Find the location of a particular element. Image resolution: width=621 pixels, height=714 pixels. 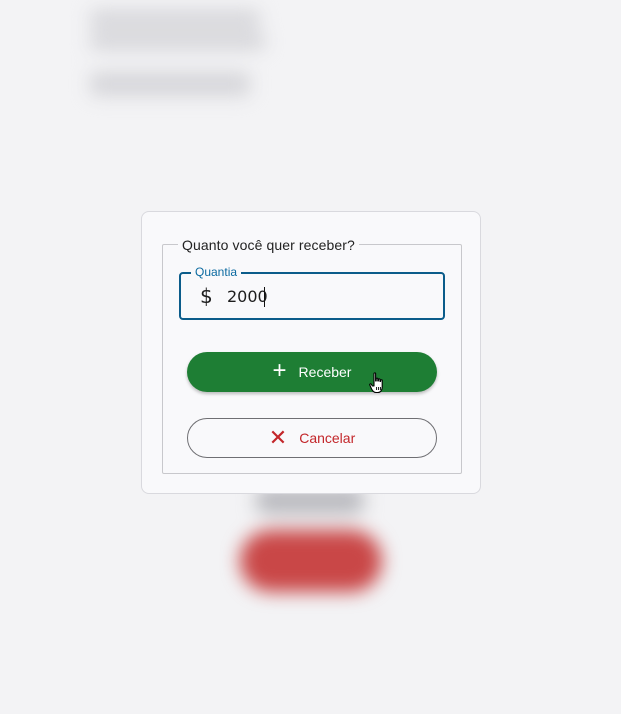

fieldset-legend: Quanto você quer receber? is located at coordinates (268, 245).